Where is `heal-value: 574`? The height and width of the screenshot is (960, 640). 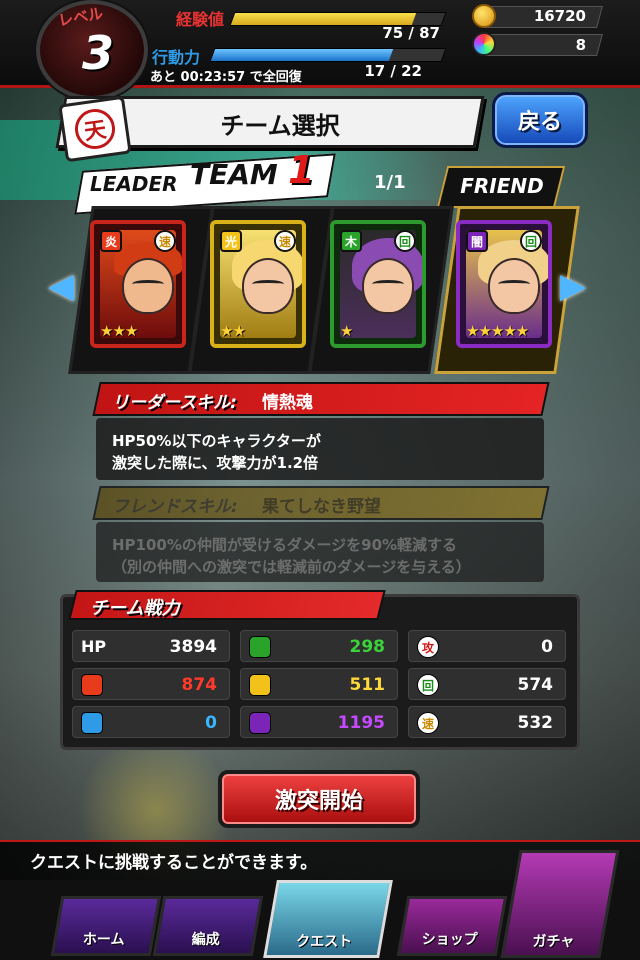 heal-value: 574 is located at coordinates (535, 685).